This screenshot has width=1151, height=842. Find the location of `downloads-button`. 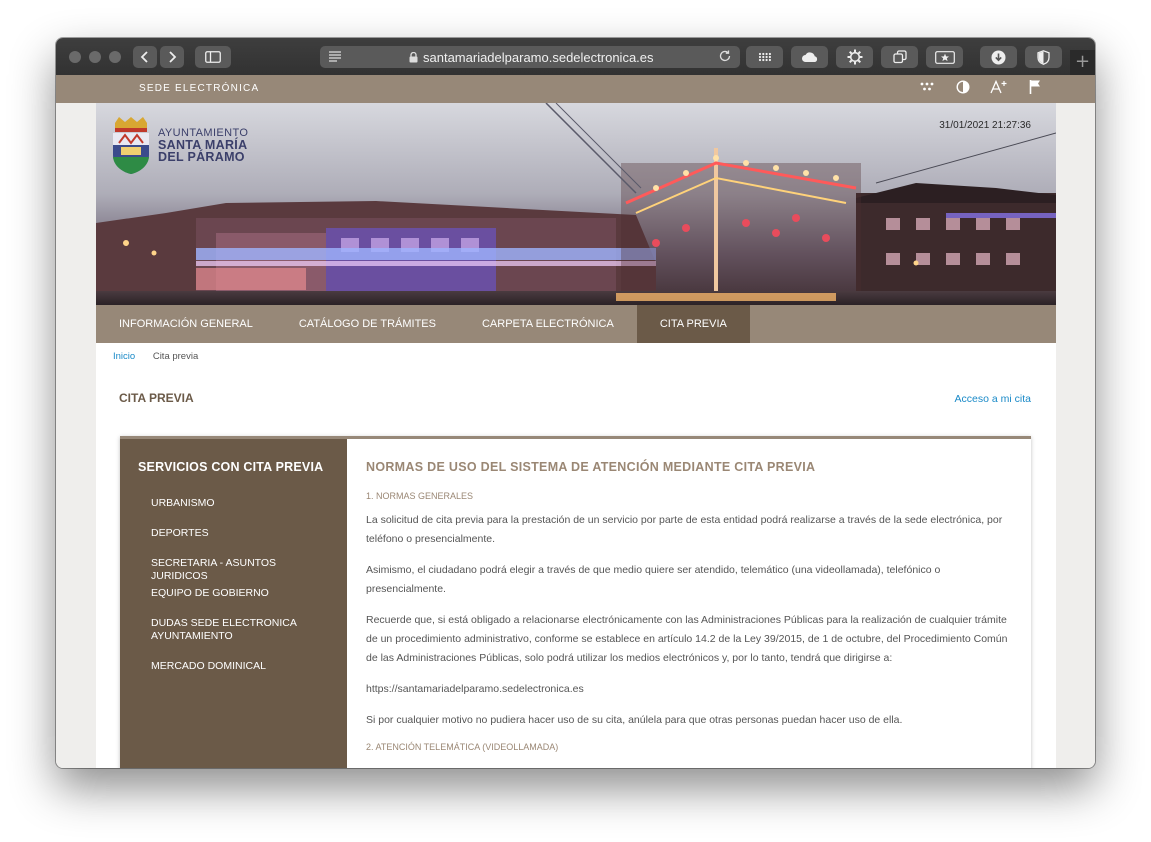

downloads-button is located at coordinates (998, 57).